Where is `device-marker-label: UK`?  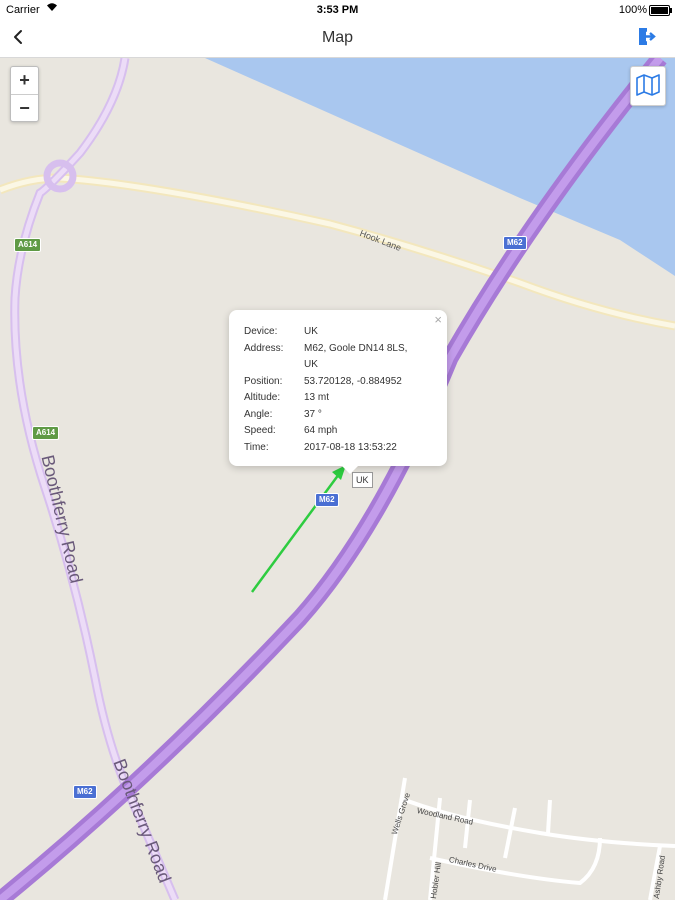 device-marker-label: UK is located at coordinates (362, 480).